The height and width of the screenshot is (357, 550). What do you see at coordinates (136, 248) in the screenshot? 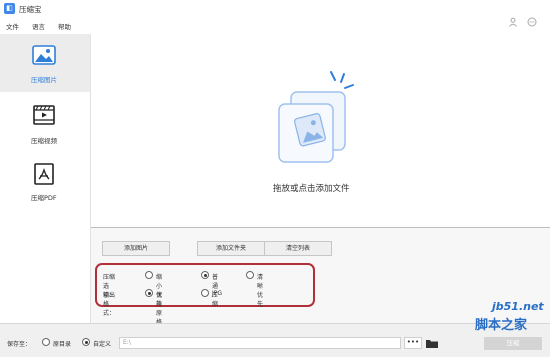
I see `add-image-button: 添加图片` at bounding box center [136, 248].